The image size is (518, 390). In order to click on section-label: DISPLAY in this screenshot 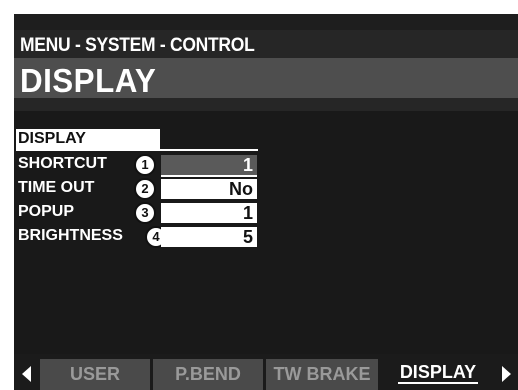, I will do `click(88, 139)`.